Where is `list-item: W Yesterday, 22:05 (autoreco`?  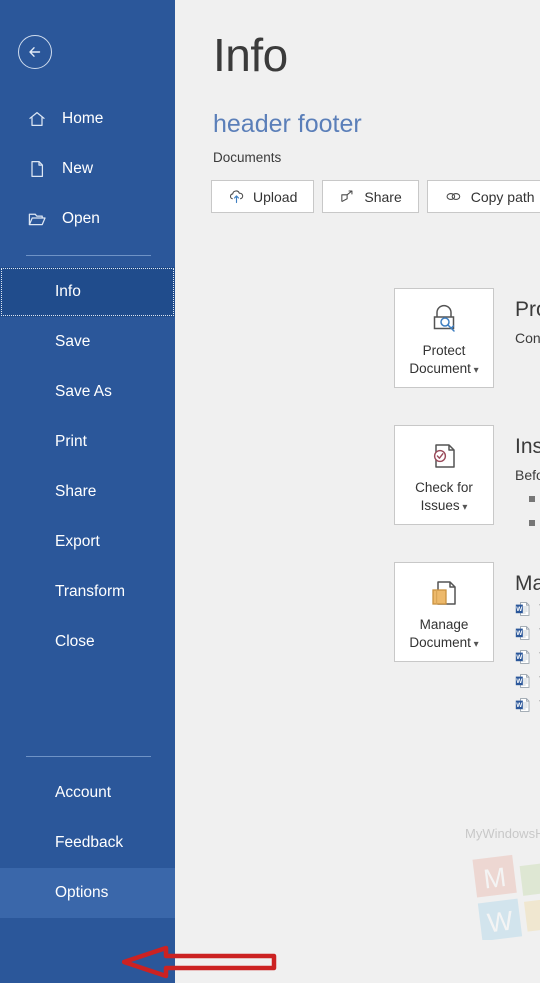
list-item: W Yesterday, 22:05 (autoreco is located at coordinates (527, 681).